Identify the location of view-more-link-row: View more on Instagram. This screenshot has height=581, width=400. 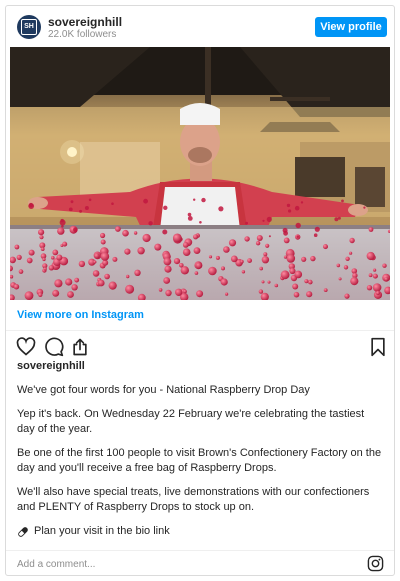
(200, 315).